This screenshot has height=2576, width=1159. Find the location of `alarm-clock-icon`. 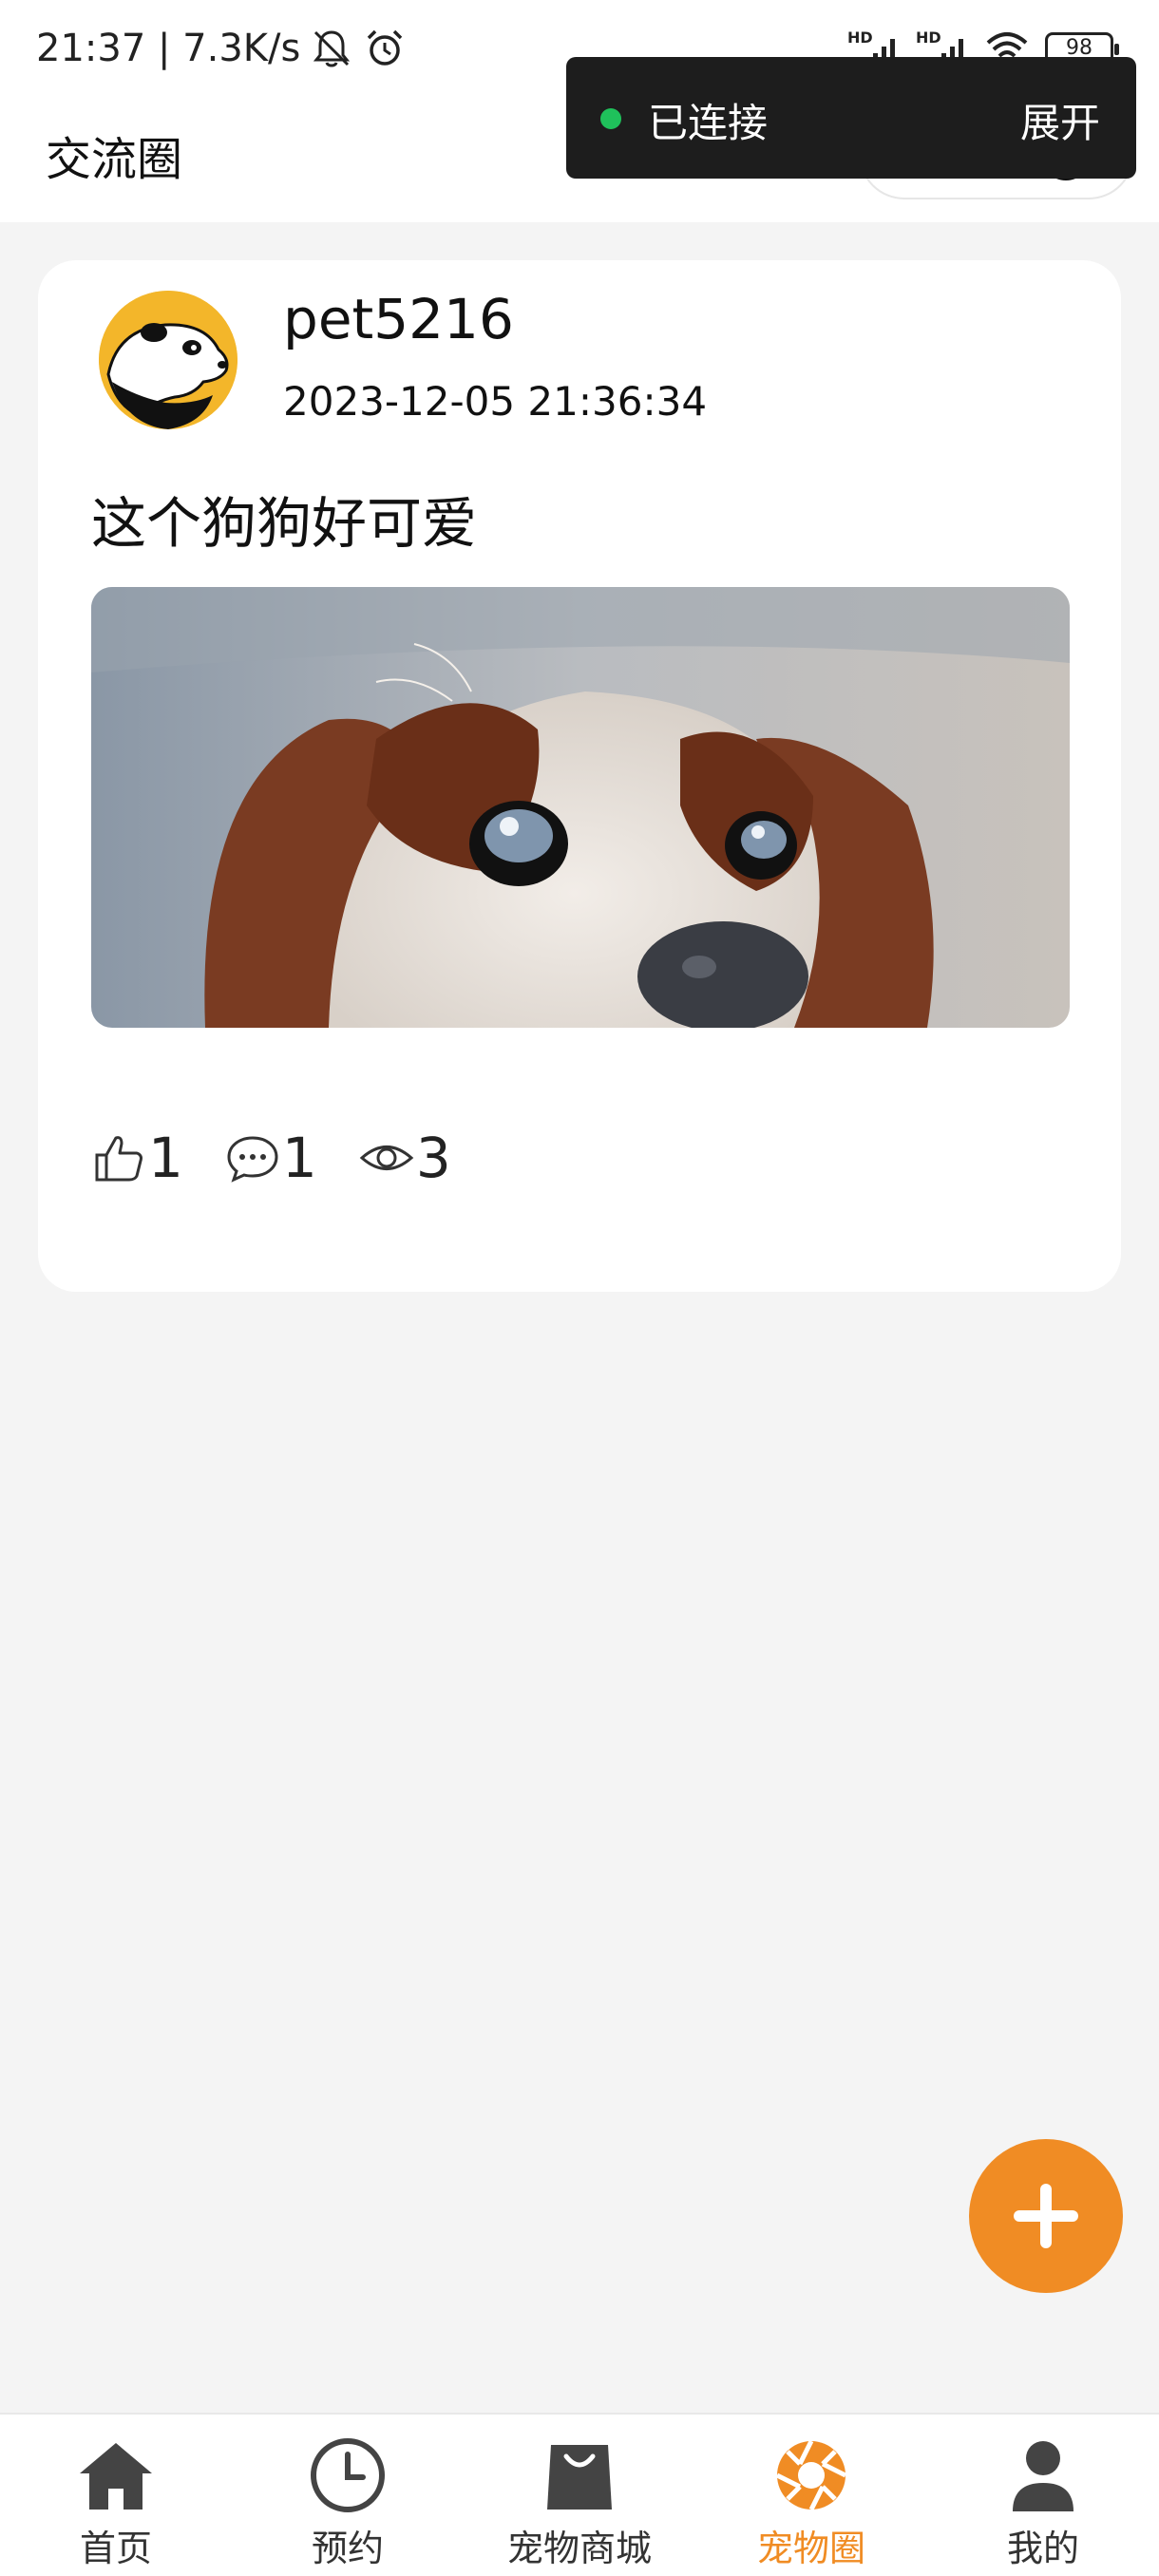

alarm-clock-icon is located at coordinates (385, 47).